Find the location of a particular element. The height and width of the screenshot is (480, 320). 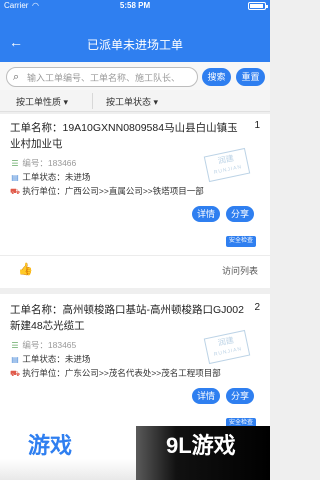

status-time: 5:58 PM is located at coordinates (135, 5).